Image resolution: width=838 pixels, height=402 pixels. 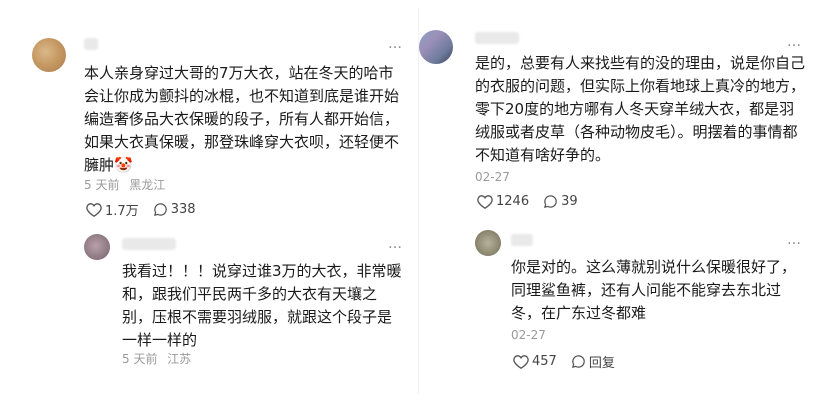 I want to click on comment-actions: 457 回复, so click(x=571, y=361).